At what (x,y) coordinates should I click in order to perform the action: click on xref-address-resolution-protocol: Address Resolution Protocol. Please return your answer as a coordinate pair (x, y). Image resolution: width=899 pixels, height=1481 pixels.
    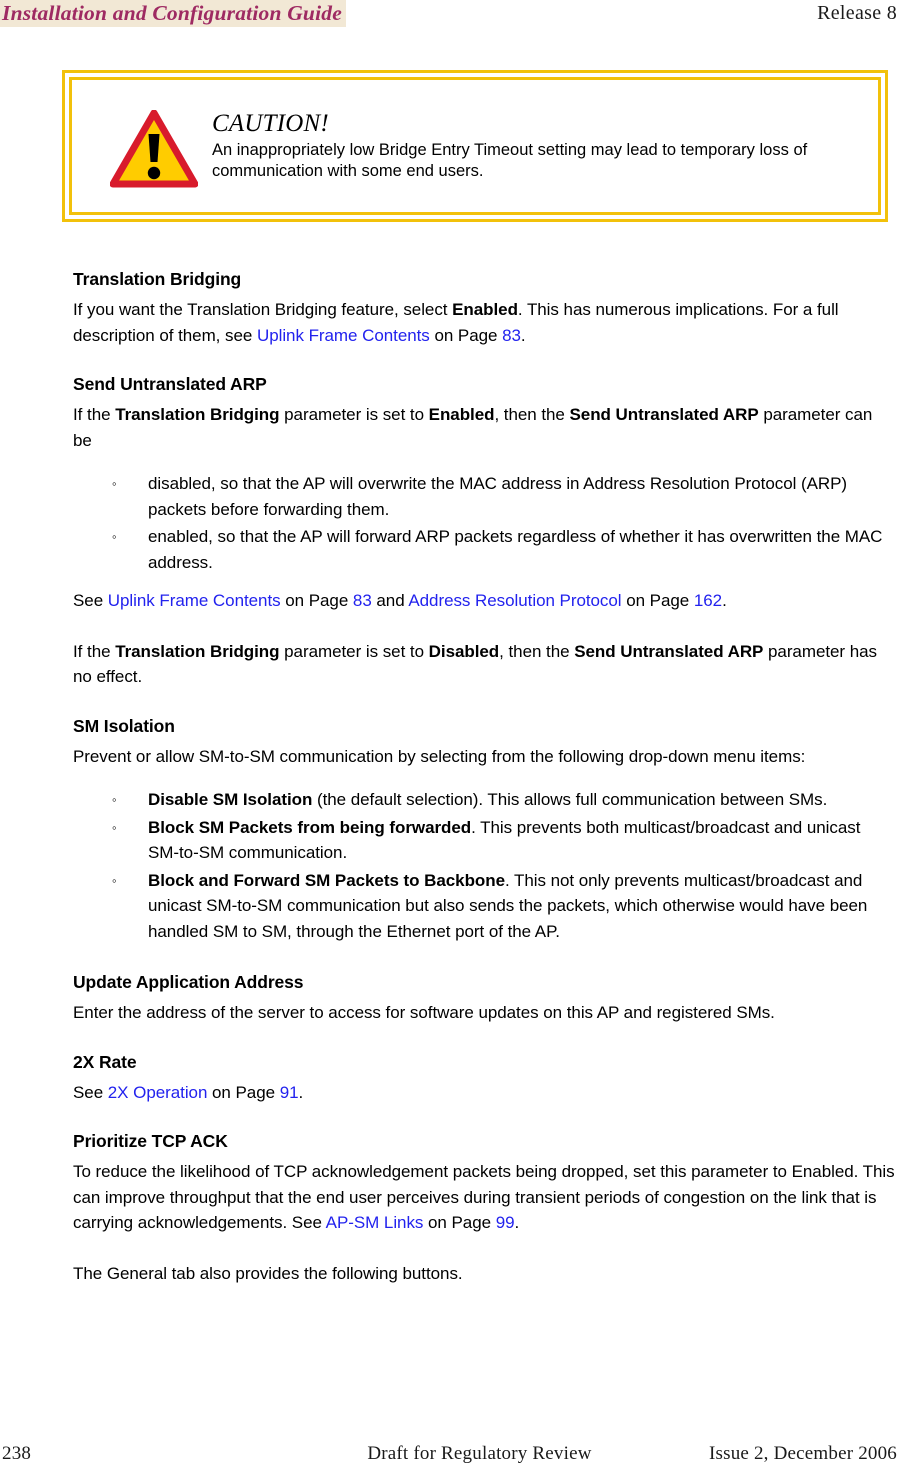
    Looking at the image, I should click on (514, 600).